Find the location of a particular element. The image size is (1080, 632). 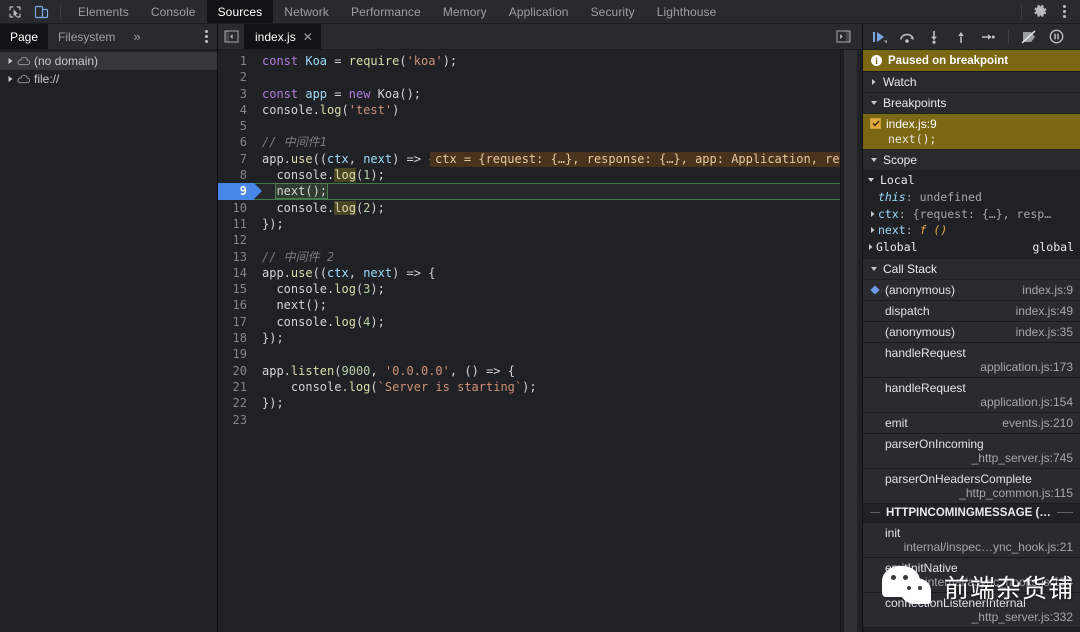

call-stack-frame: (anonymous) index.js:35 is located at coordinates (971, 332).